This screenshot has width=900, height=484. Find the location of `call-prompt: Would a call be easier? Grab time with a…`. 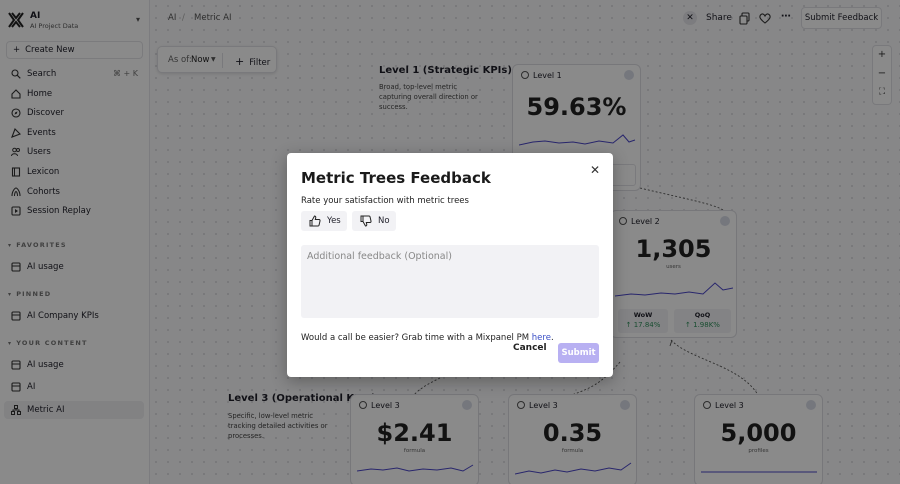

call-prompt: Would a call be easier? Grab time with a… is located at coordinates (427, 338).